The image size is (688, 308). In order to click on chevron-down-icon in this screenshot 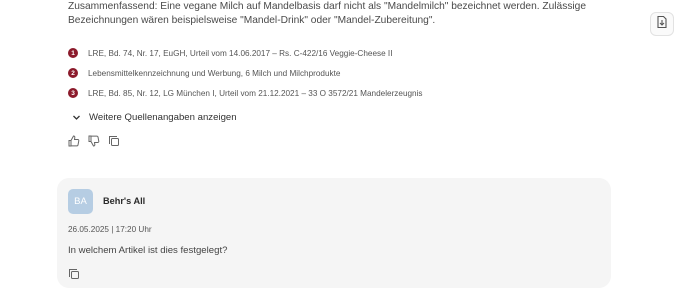, I will do `click(76, 117)`.